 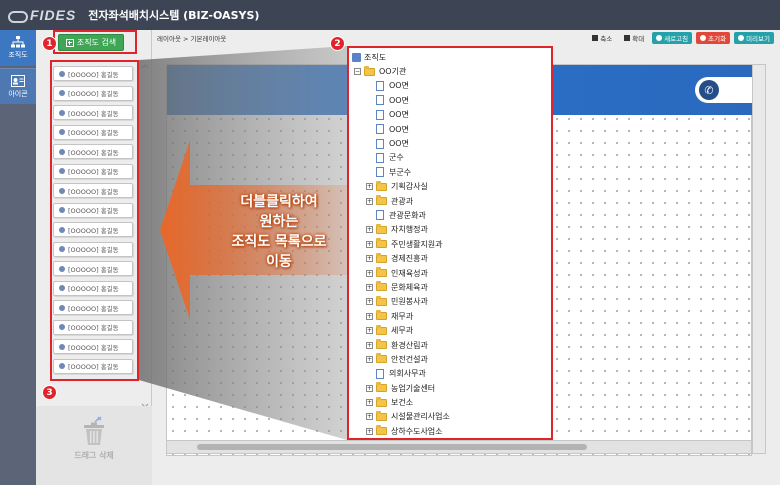 I want to click on tree-node-label: 관광과, so click(x=402, y=201).